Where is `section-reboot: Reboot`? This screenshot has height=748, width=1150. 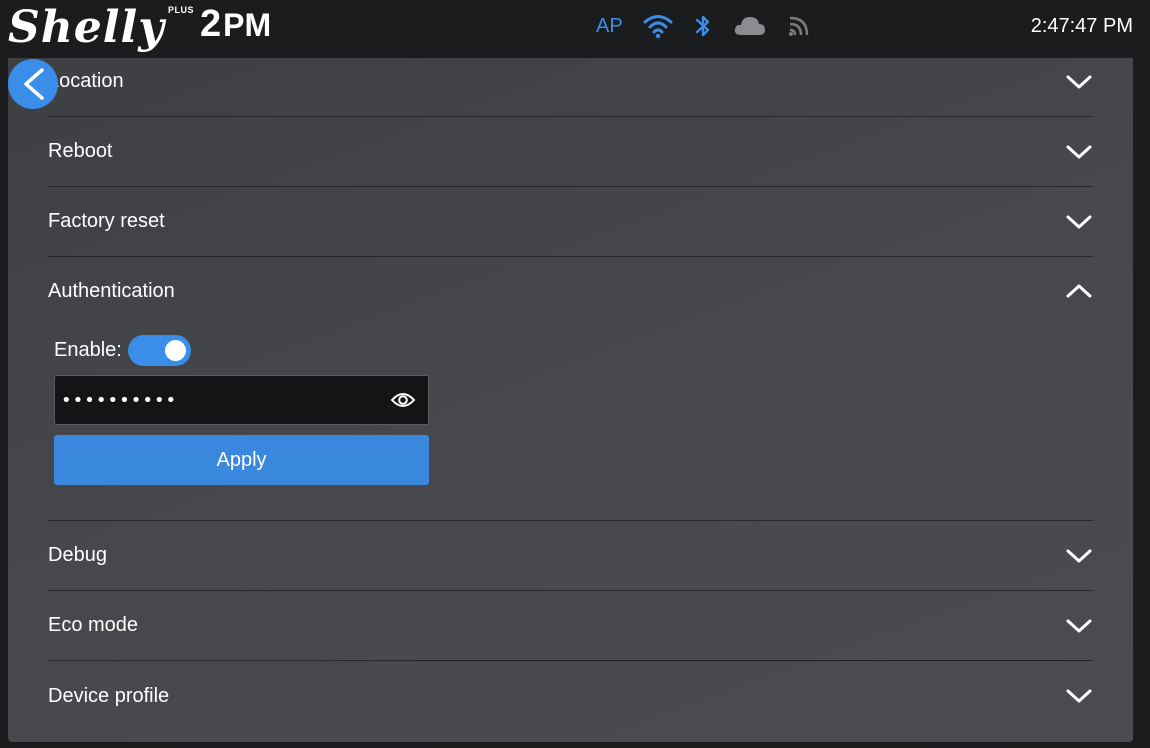
section-reboot: Reboot is located at coordinates (570, 152).